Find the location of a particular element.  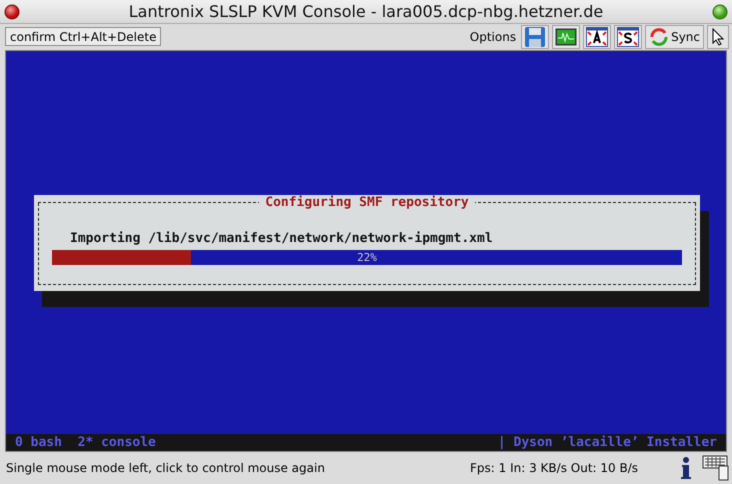

letter-s-icon is located at coordinates (628, 36).